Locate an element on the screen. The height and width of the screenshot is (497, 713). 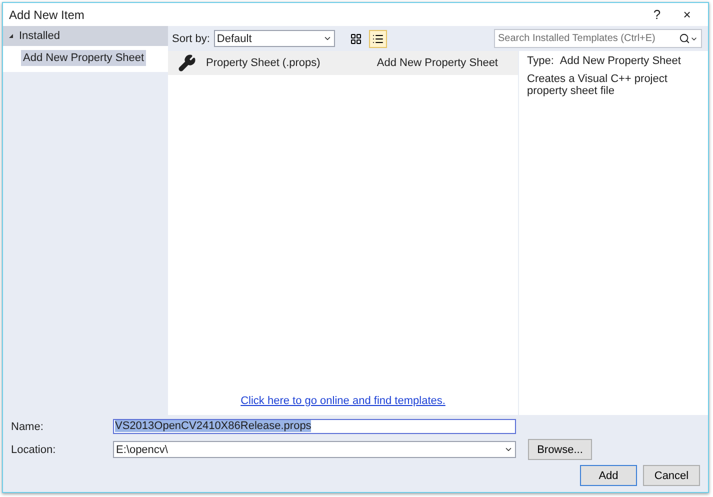
search-icon is located at coordinates (684, 38).